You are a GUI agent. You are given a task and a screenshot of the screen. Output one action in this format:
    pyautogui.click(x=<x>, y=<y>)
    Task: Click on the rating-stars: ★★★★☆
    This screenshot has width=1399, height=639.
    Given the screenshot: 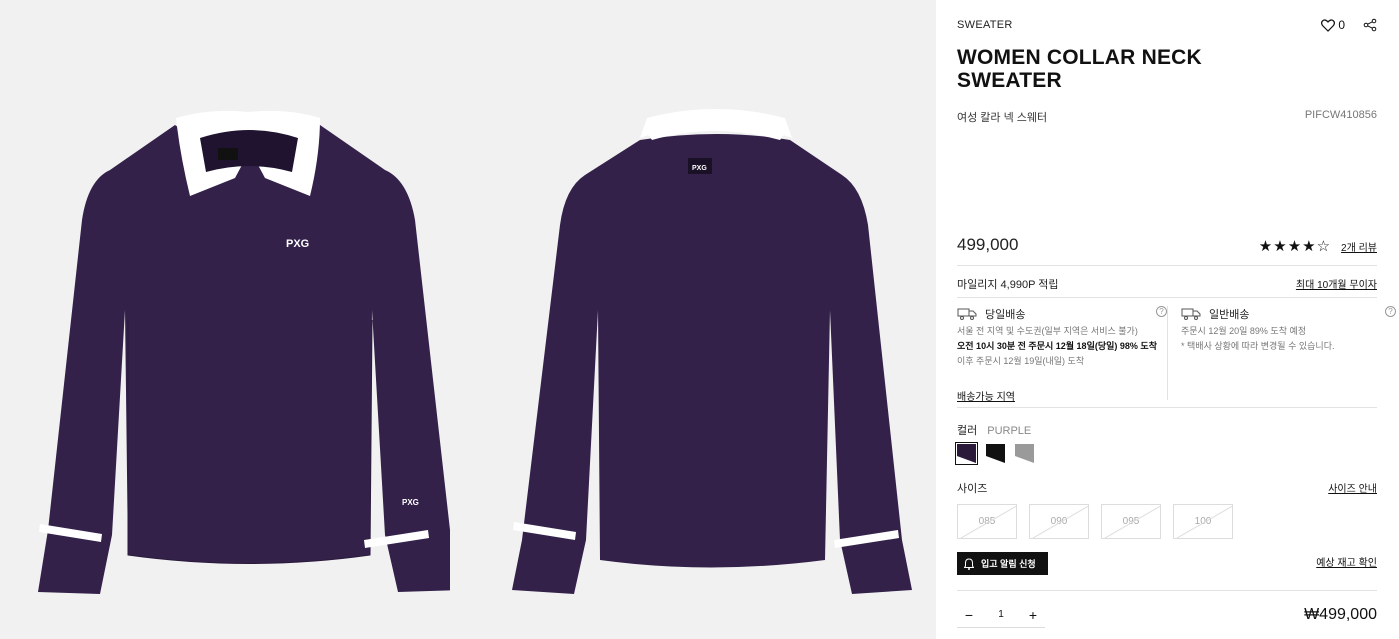 What is the action you would take?
    pyautogui.click(x=1295, y=246)
    